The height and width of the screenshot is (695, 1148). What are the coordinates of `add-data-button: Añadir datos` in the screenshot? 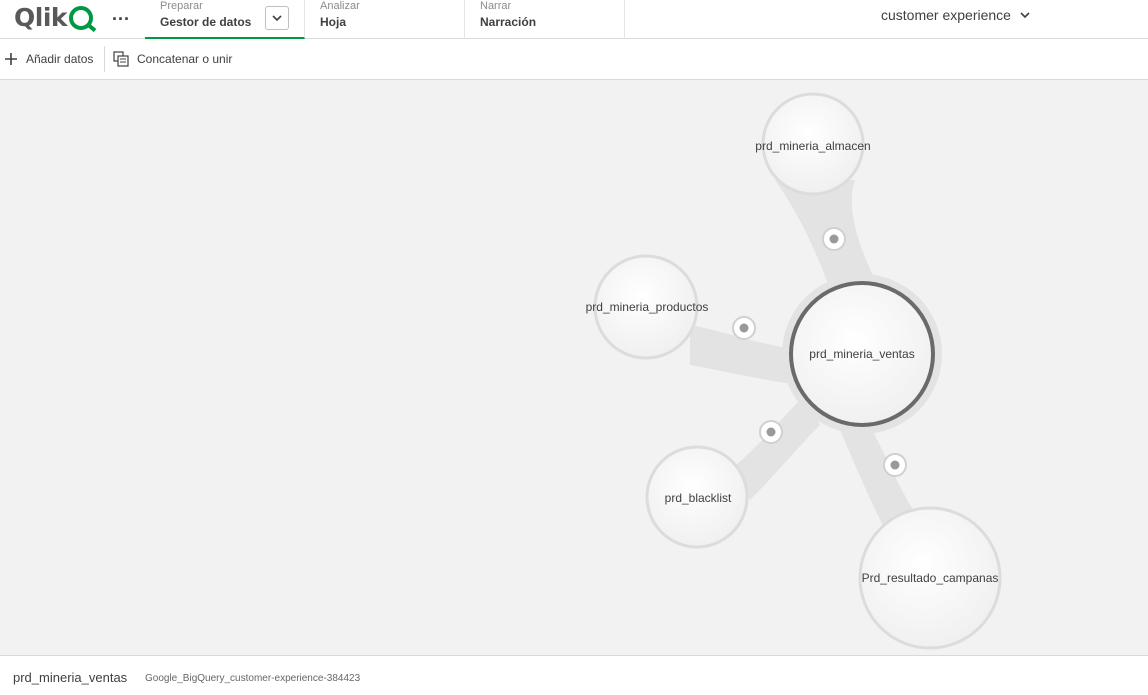 It's located at (48, 59).